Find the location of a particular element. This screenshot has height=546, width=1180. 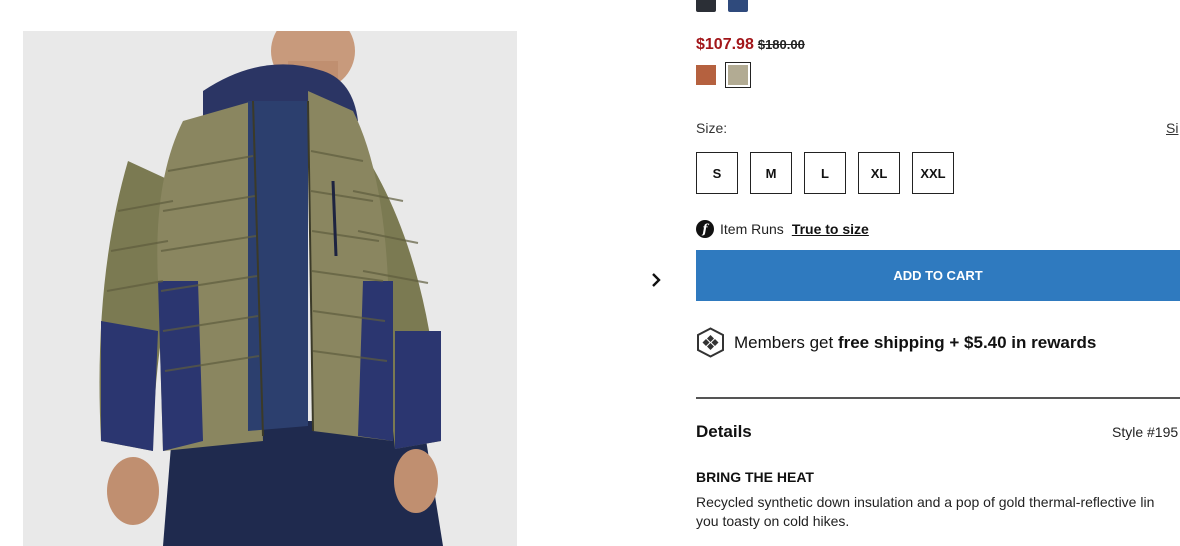

sale-price: $107.98 is located at coordinates (725, 44).